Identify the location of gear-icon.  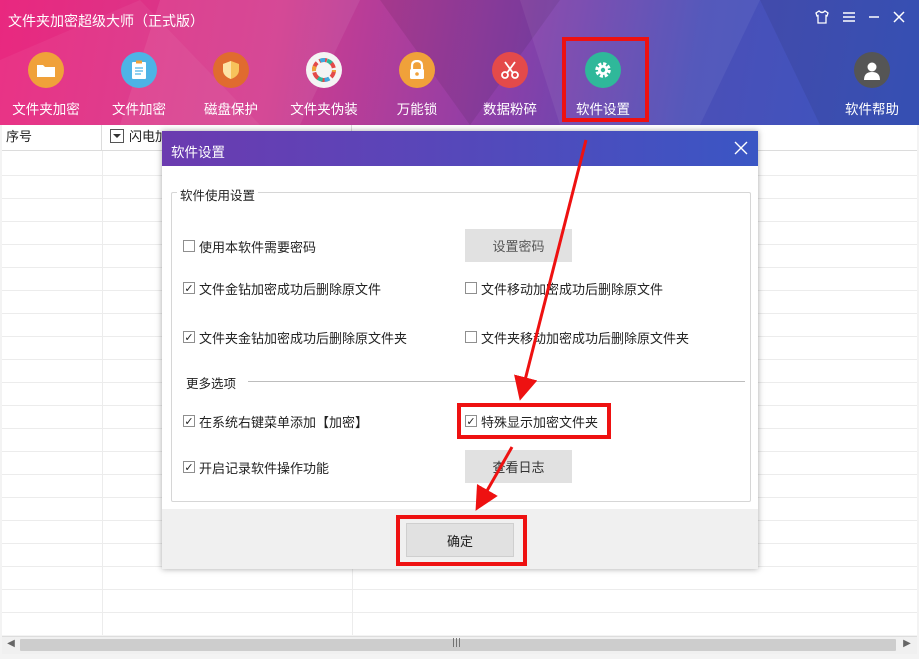
(603, 70).